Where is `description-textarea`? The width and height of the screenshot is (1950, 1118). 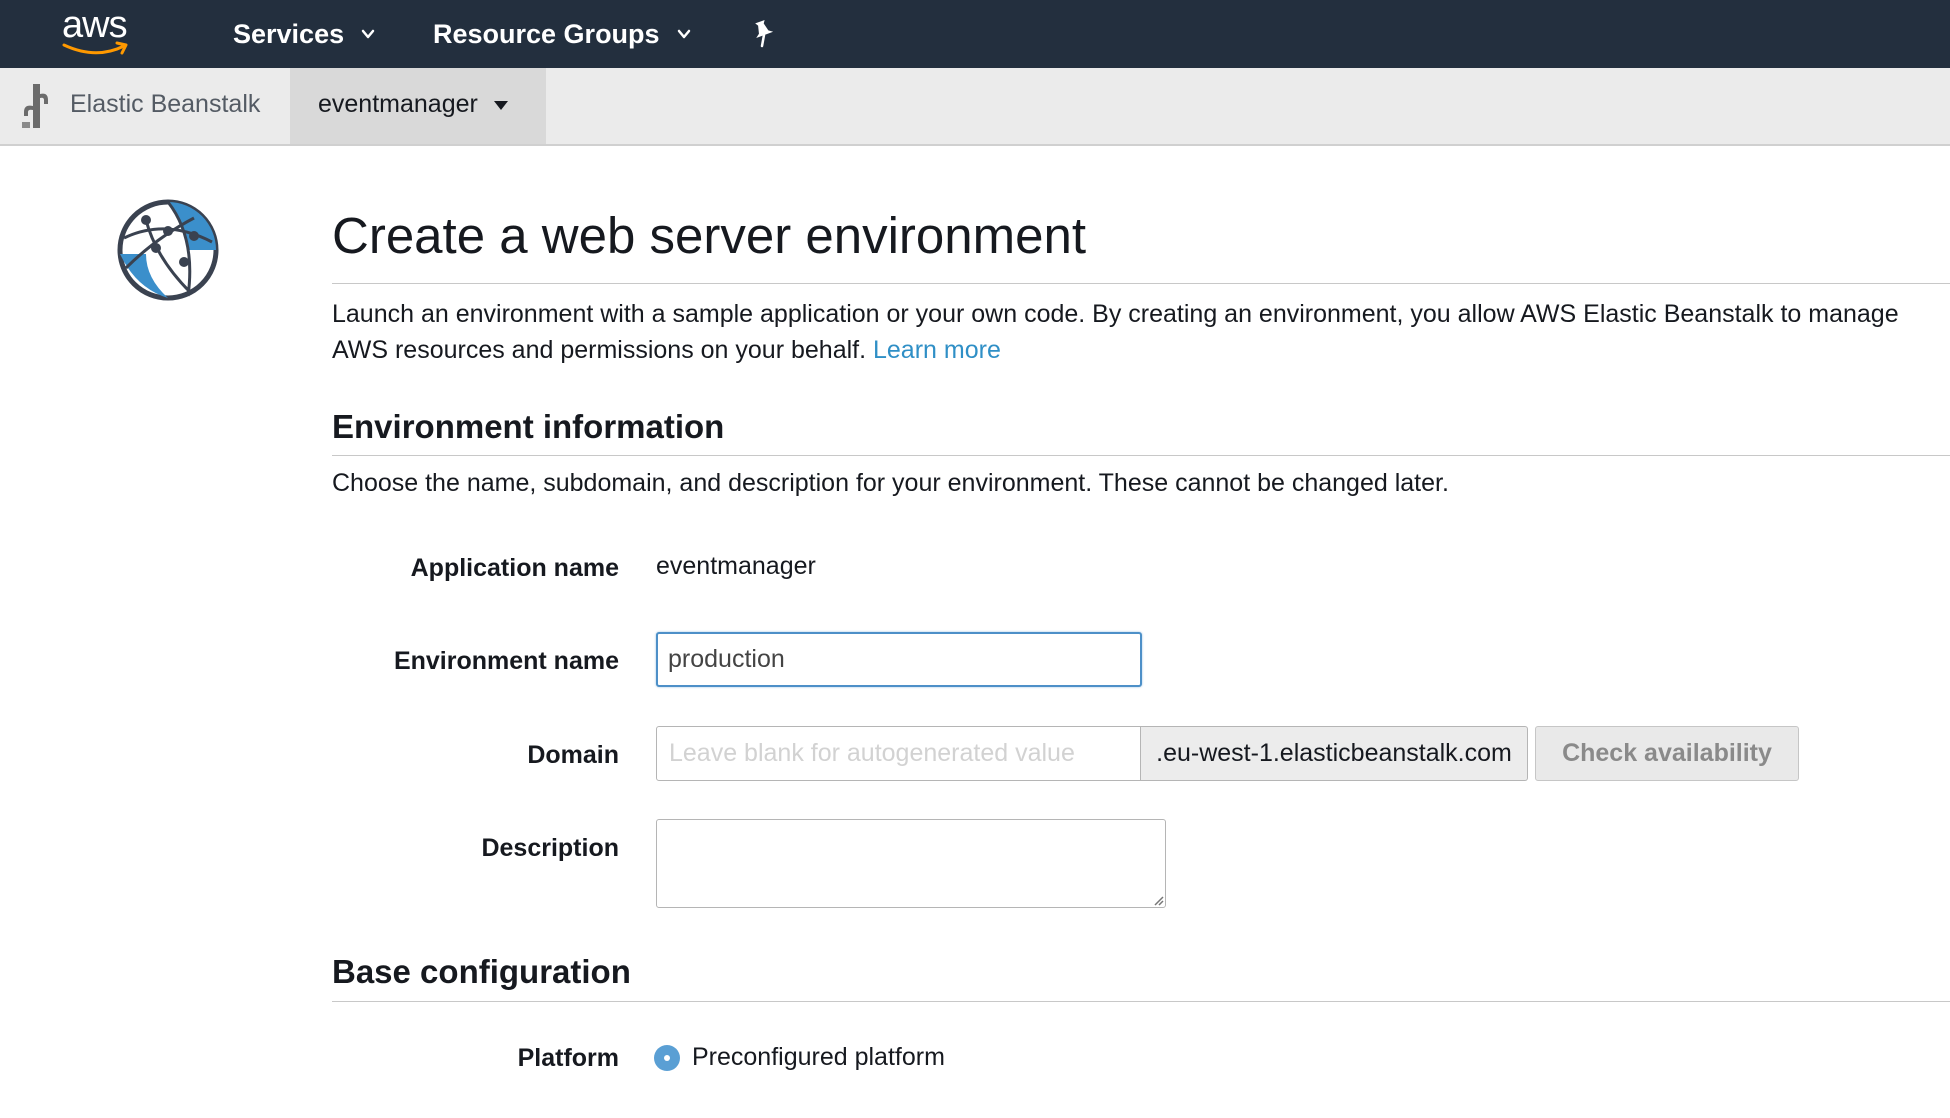 description-textarea is located at coordinates (911, 863).